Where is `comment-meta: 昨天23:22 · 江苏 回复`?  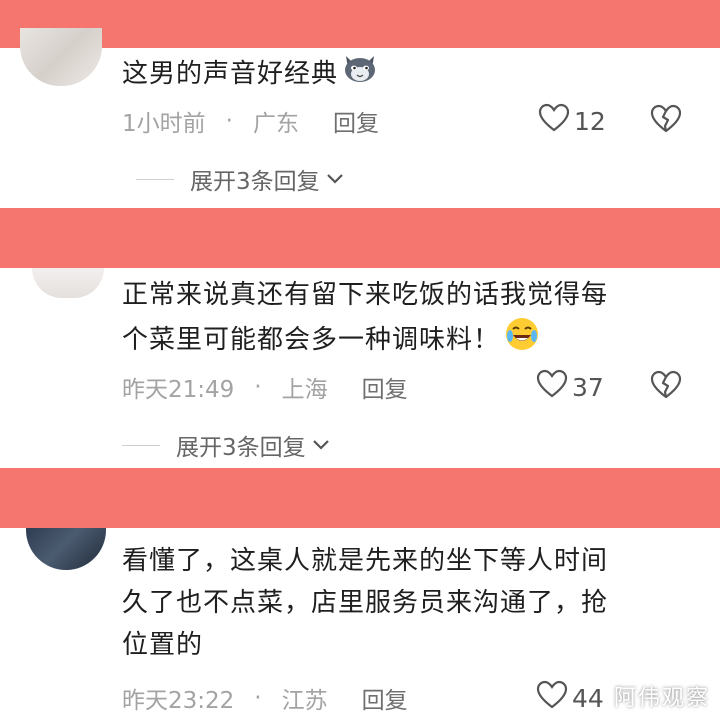
comment-meta: 昨天23:22 · 江苏 回复 is located at coordinates (265, 698).